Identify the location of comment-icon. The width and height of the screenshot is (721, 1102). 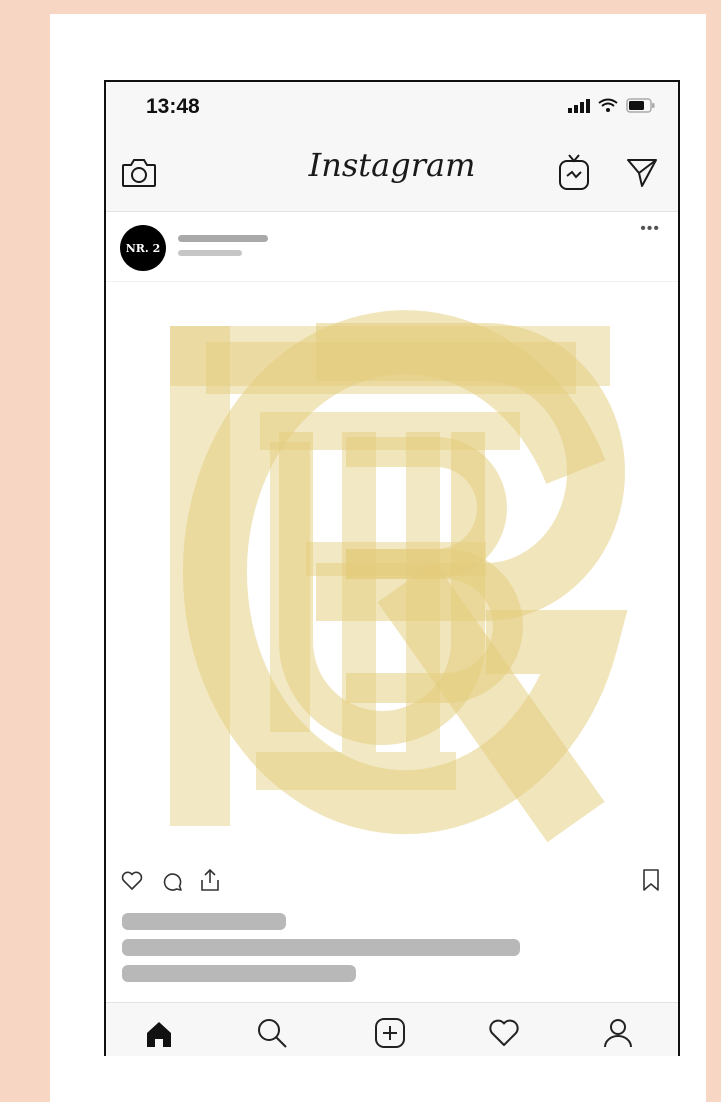
(172, 881).